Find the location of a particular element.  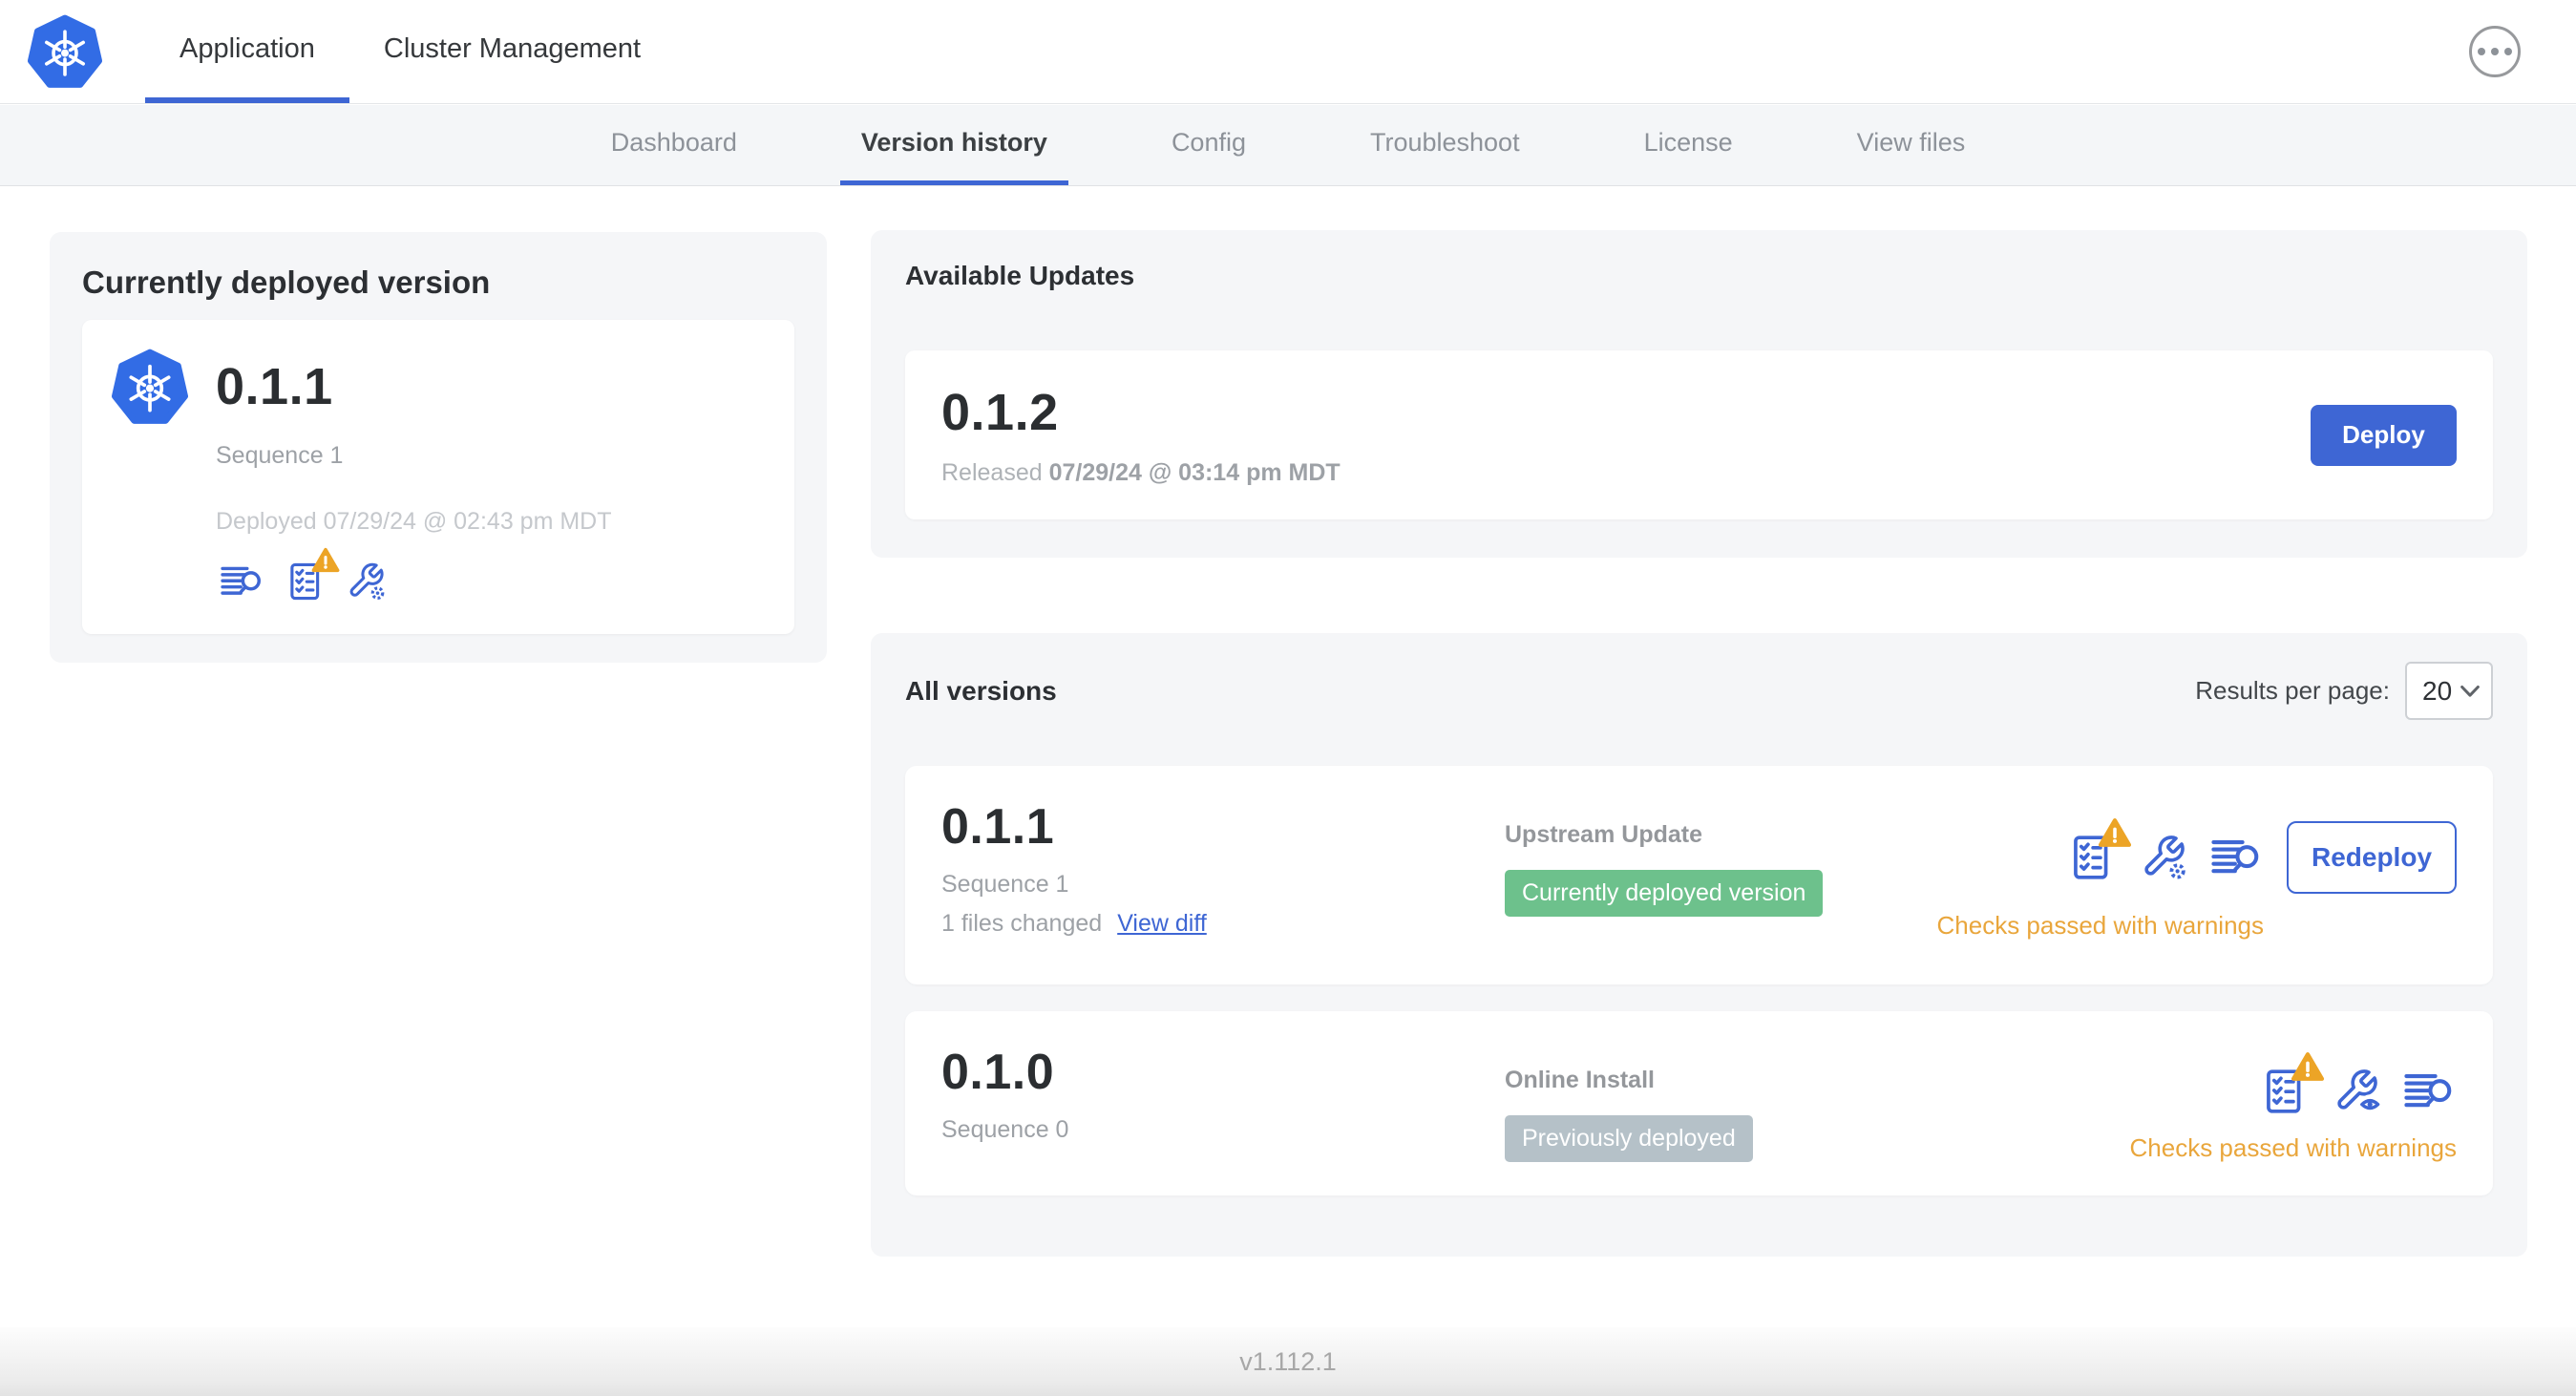

subnav-tab-config: Config is located at coordinates (1209, 145).